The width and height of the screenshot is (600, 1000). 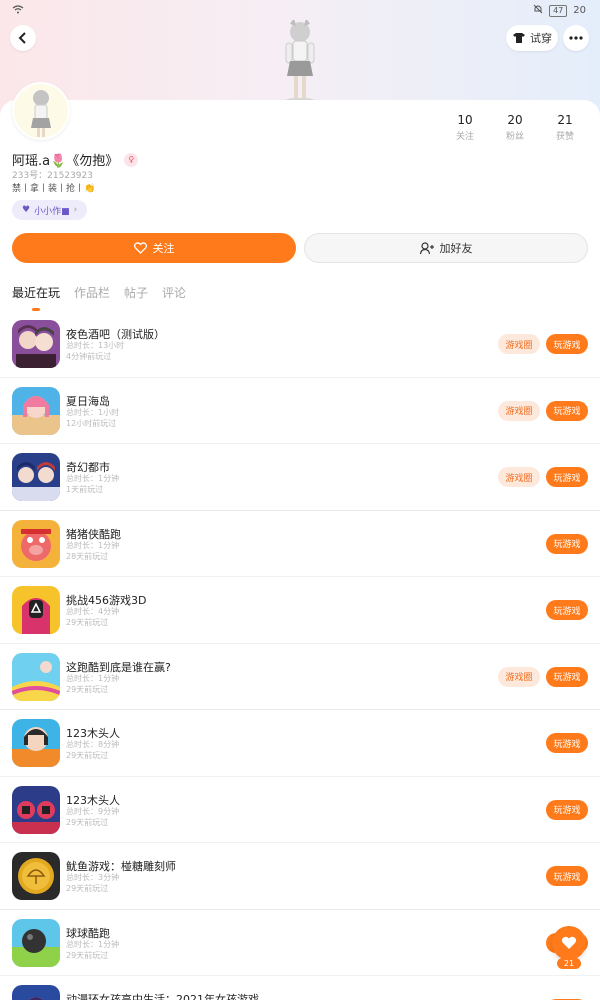 I want to click on game-row: 这跑酷到底是谁在赢? 总时长：1分钟 29天前玩过 游戏圈 玩游戏, so click(x=300, y=677).